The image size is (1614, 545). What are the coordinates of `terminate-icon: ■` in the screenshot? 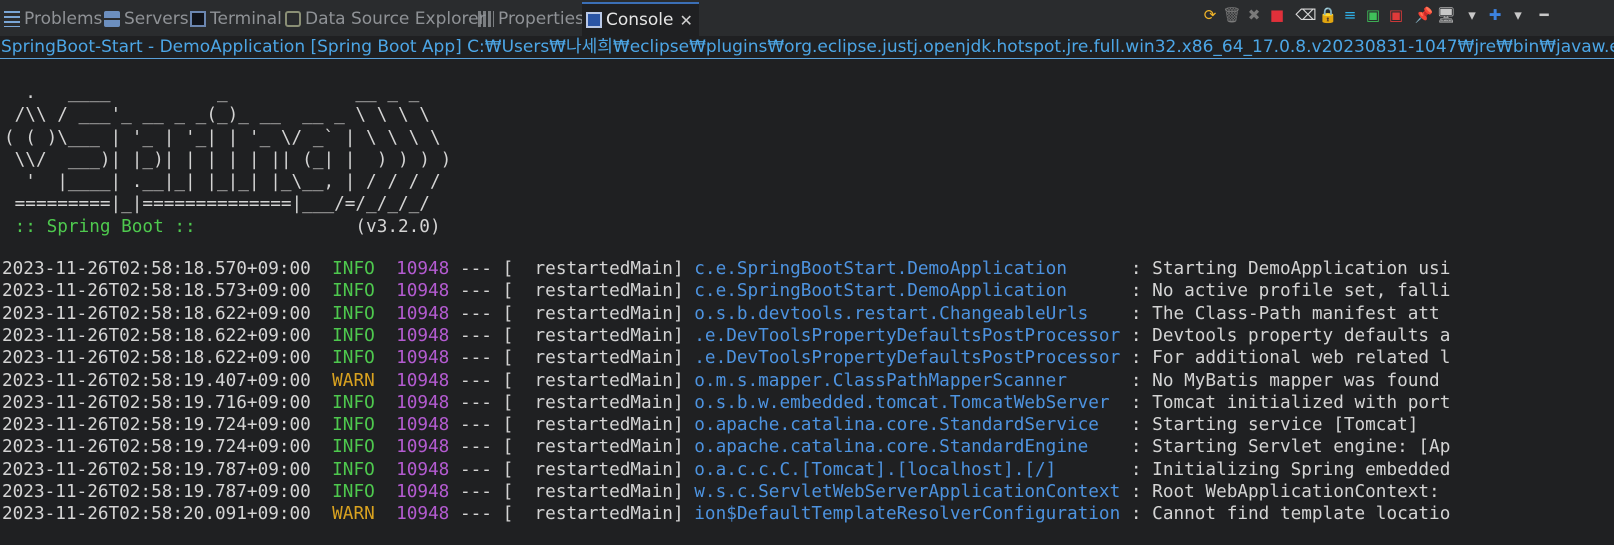 It's located at (1277, 15).